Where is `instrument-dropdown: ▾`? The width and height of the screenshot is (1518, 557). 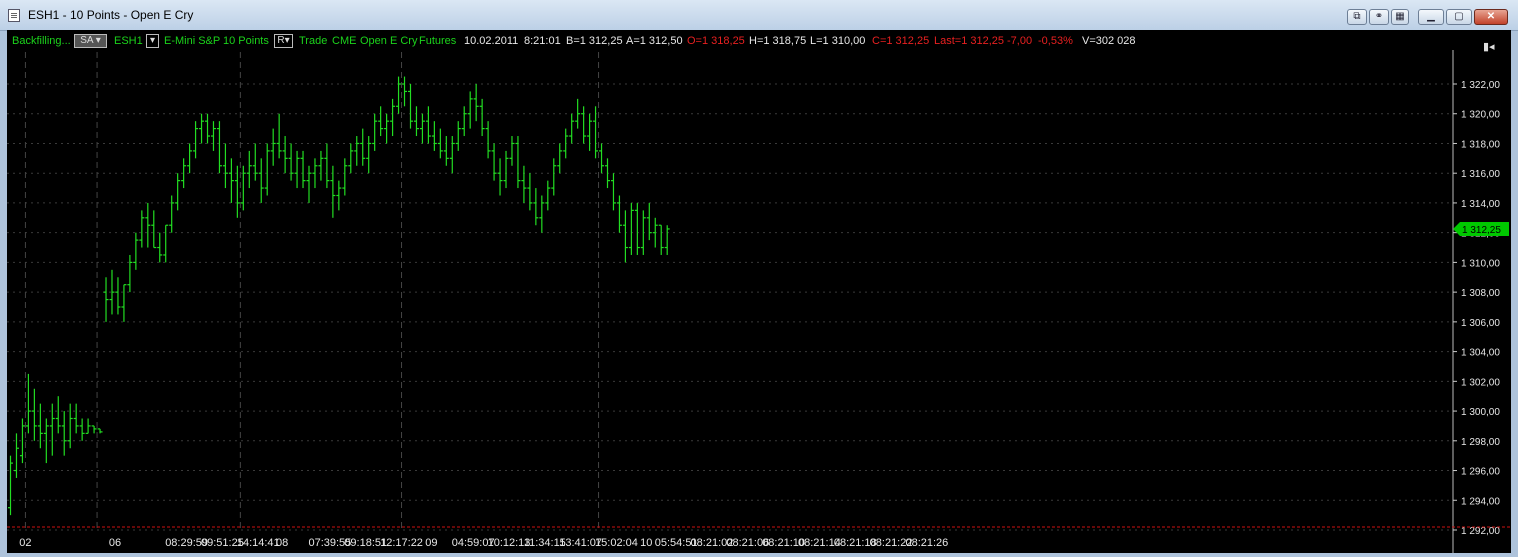
instrument-dropdown: ▾ is located at coordinates (152, 41).